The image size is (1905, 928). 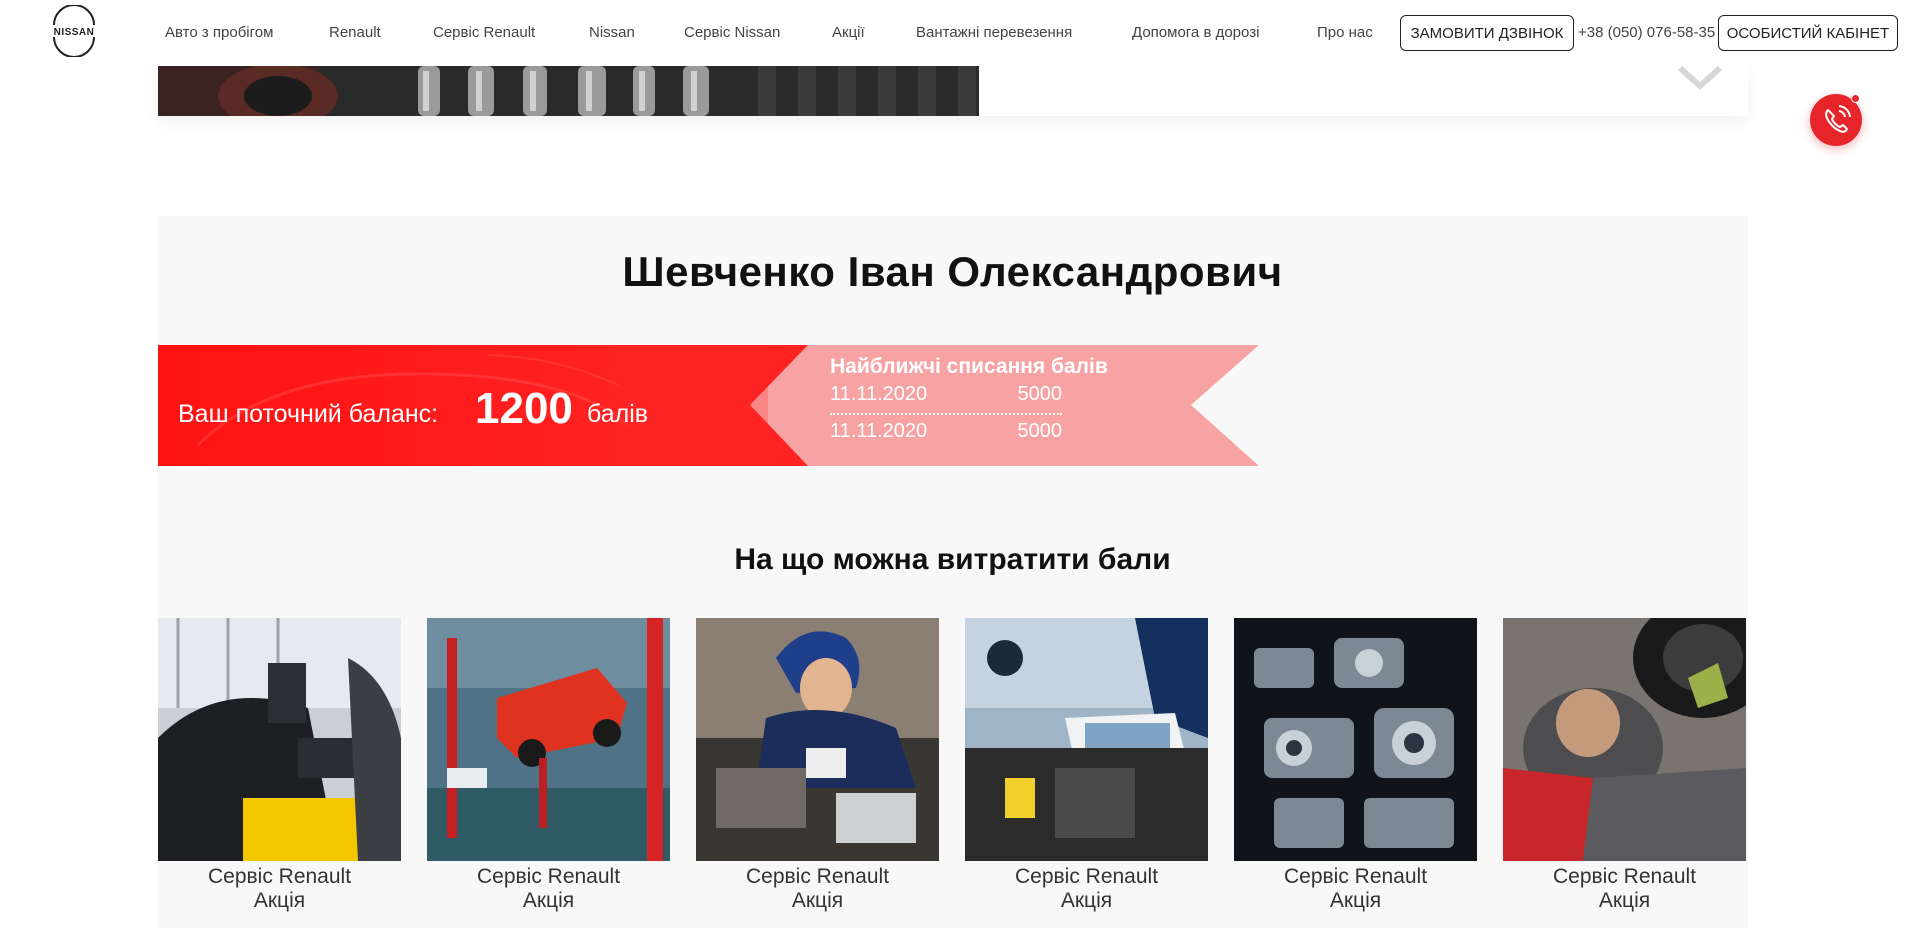 I want to click on personal-account-button: ОСОБИСТИЙ КАБІНЕТ, so click(x=1808, y=33).